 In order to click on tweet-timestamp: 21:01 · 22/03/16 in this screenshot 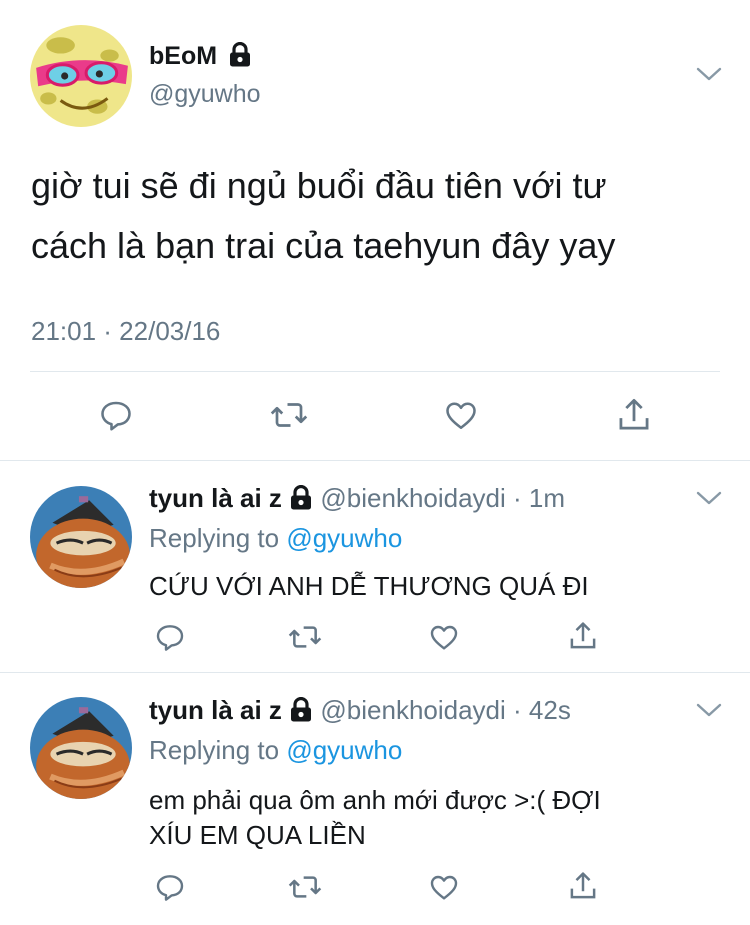, I will do `click(126, 331)`.